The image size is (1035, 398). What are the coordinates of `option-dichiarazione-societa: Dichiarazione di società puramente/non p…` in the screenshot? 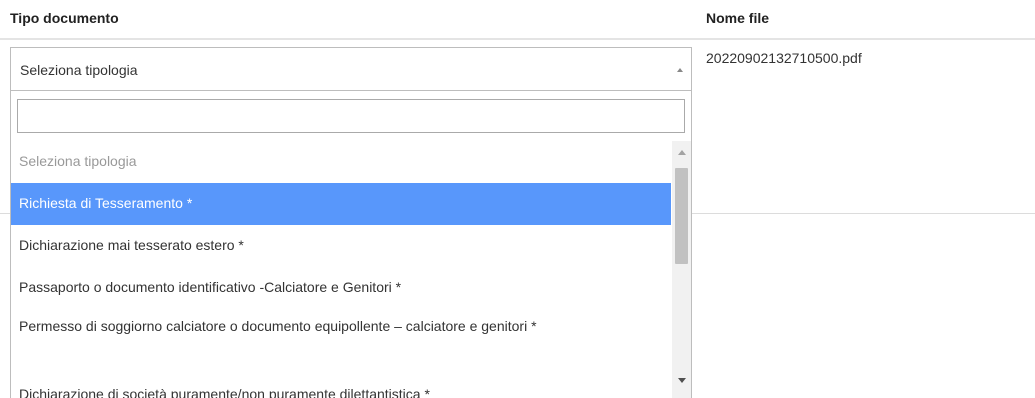 It's located at (341, 386).